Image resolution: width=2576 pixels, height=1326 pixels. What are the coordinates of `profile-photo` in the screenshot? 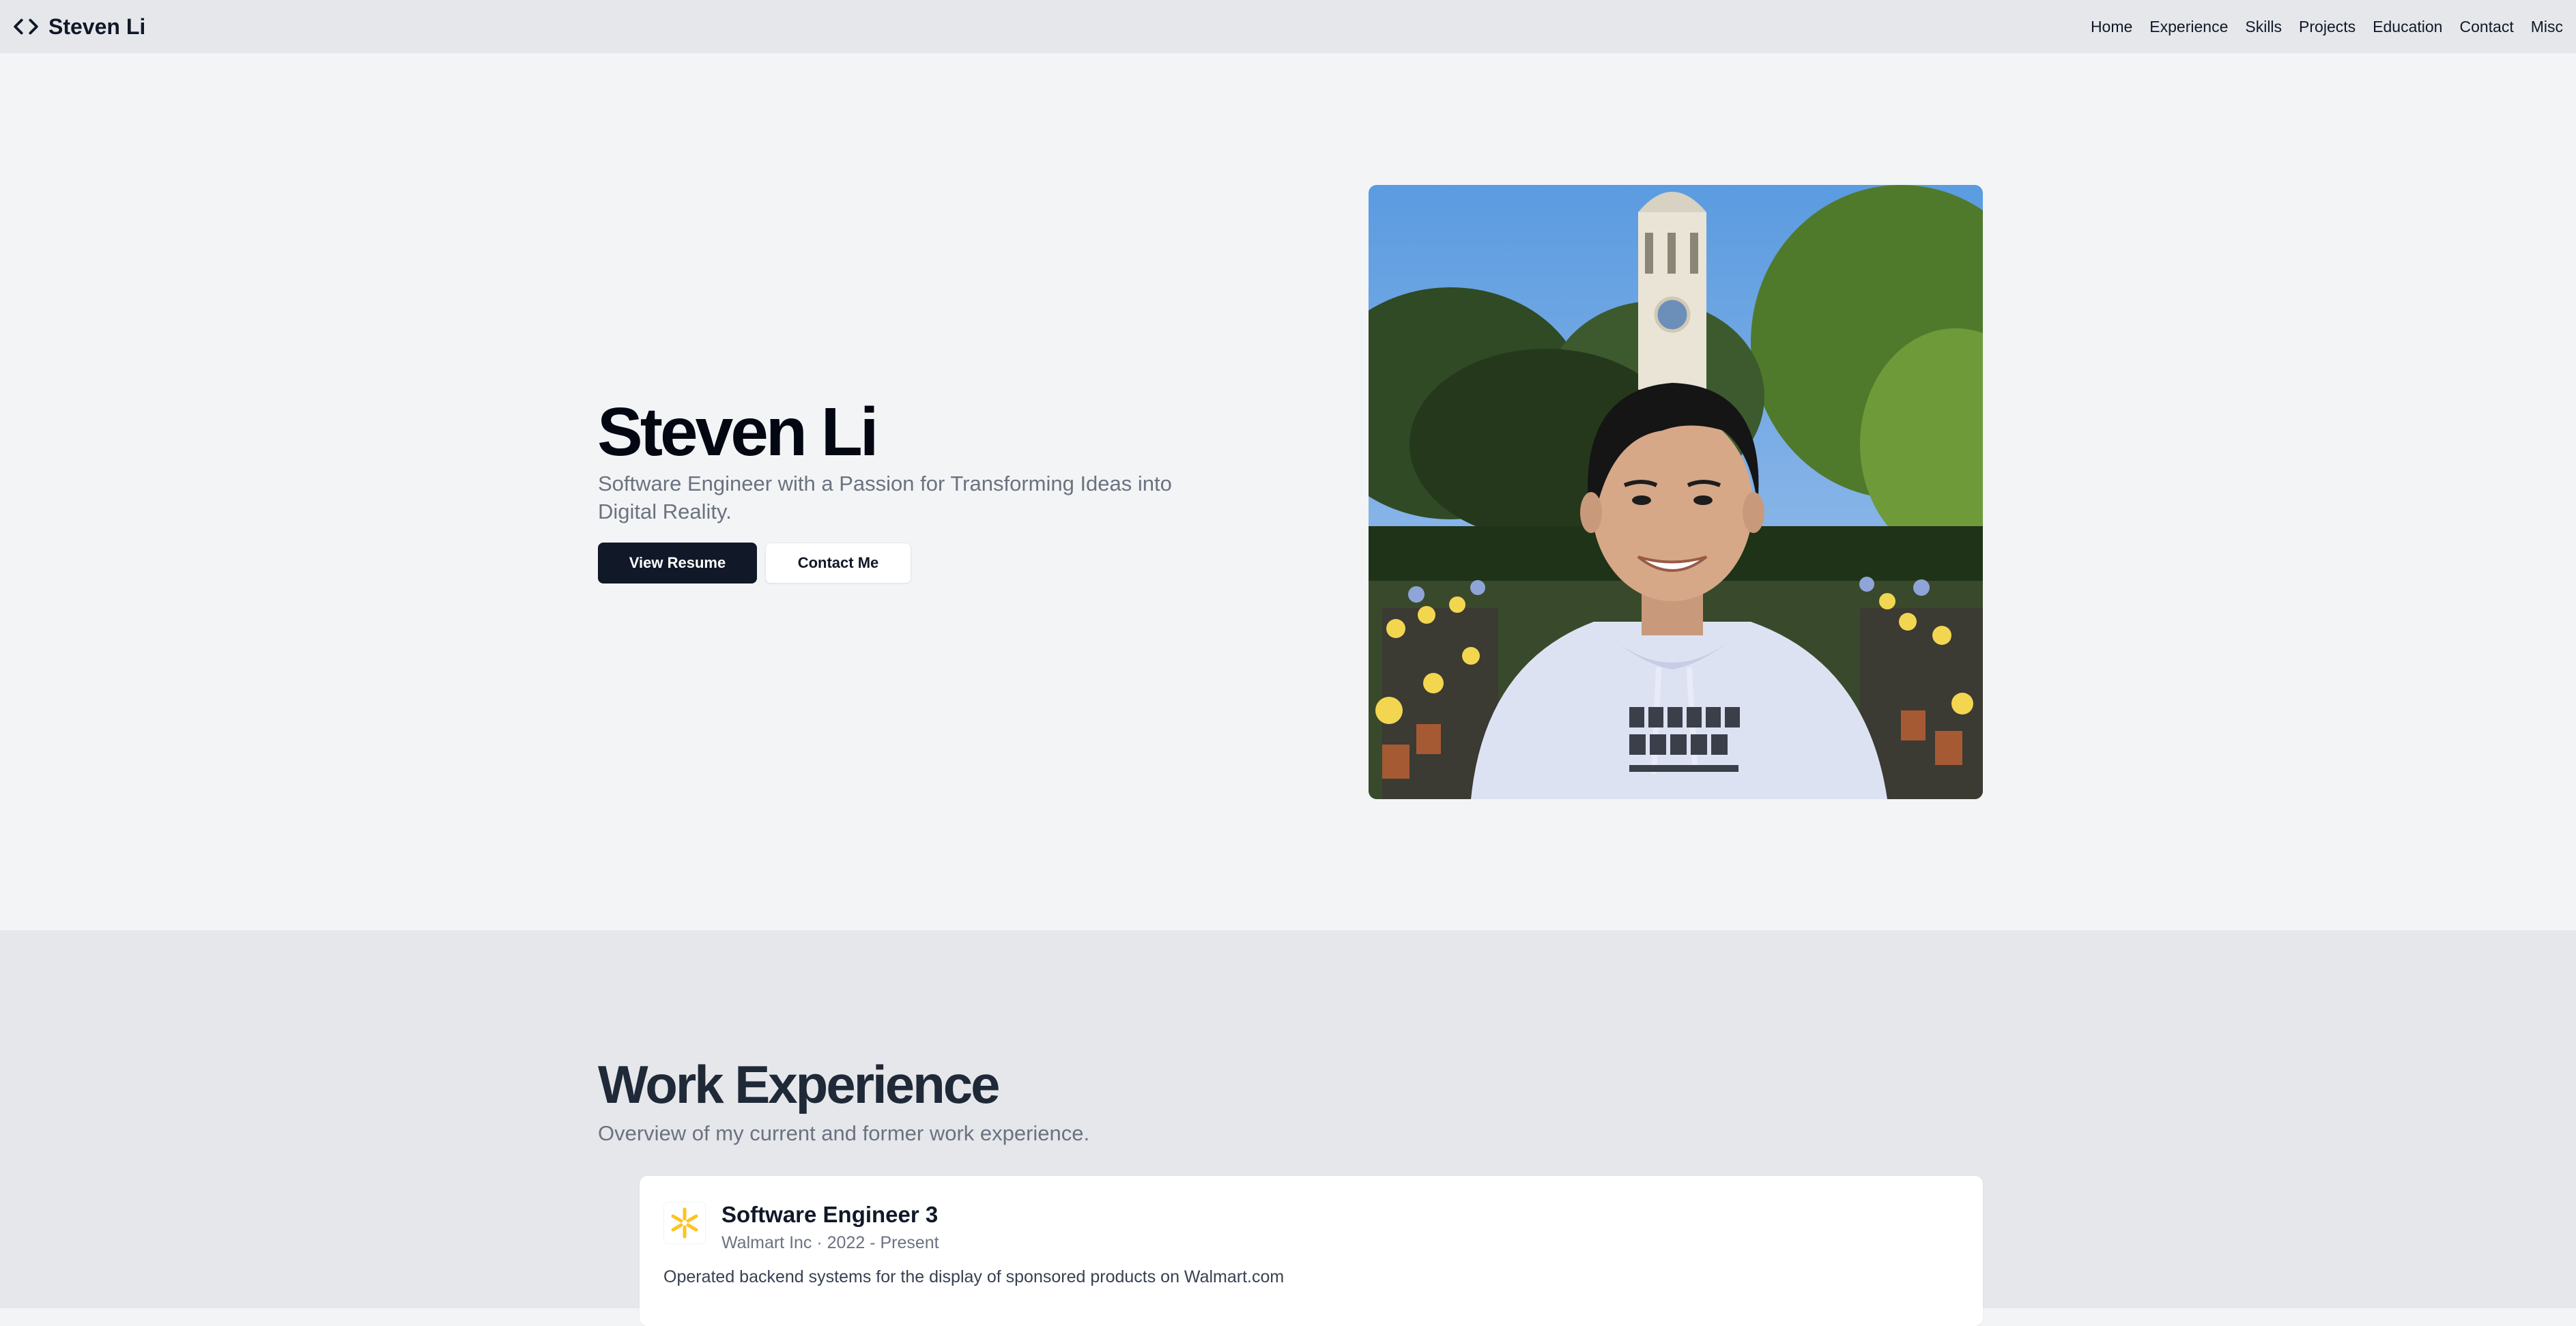 It's located at (1676, 492).